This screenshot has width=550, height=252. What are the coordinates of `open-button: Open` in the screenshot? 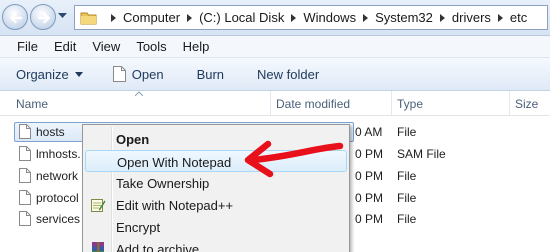 It's located at (138, 74).